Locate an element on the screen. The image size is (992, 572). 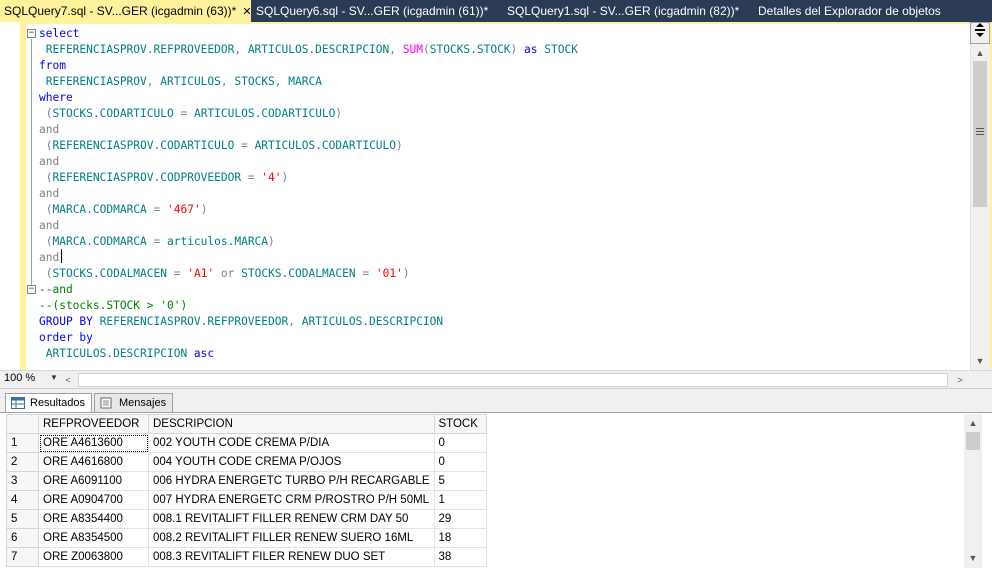
row-number: 1 is located at coordinates (22, 443).